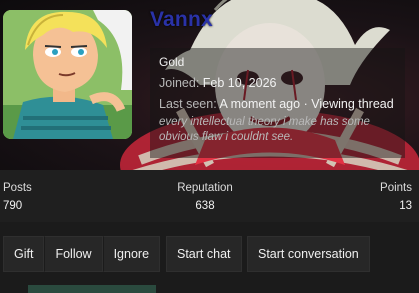  I want to click on start-chat-button: Start chat, so click(204, 254).